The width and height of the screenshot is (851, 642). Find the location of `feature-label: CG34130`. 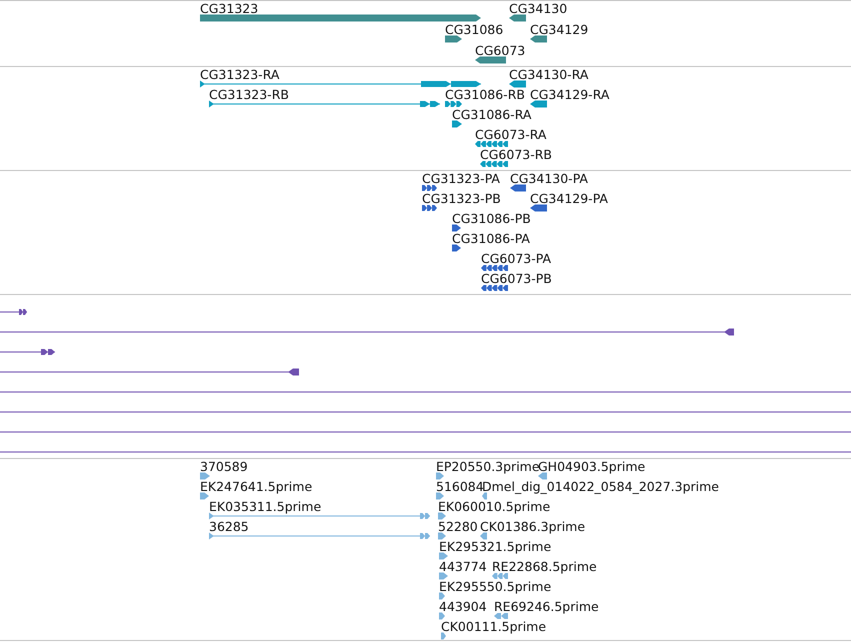

feature-label: CG34130 is located at coordinates (538, 8).